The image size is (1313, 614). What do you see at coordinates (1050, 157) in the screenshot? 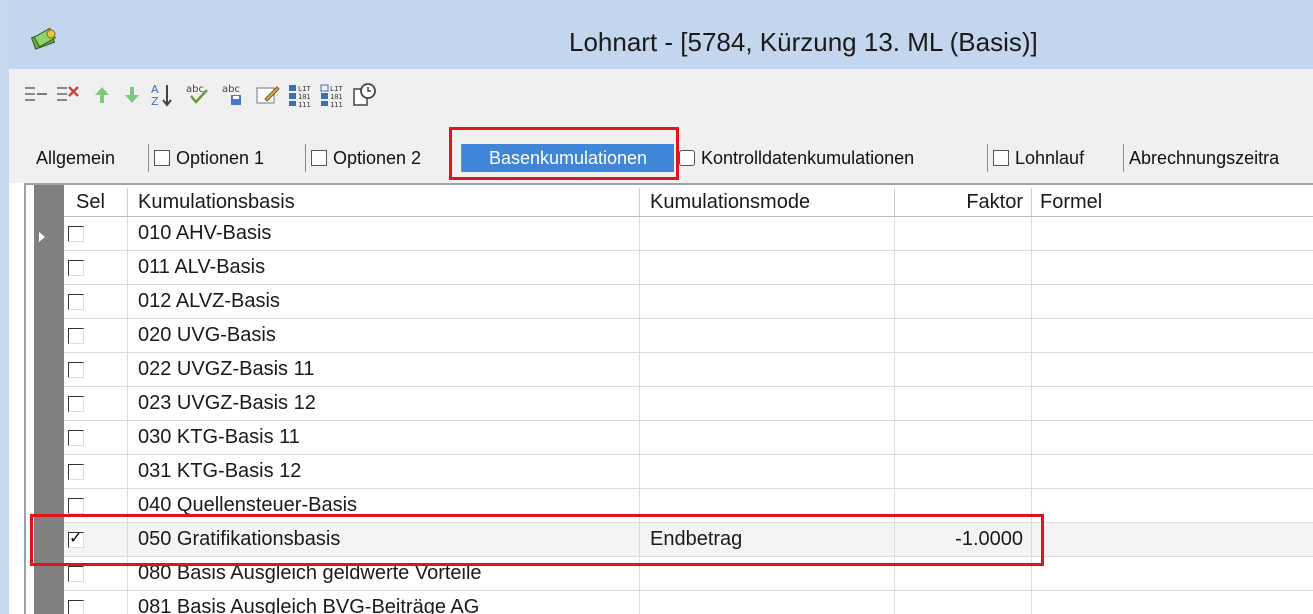
I see `tab-label: Lohnlauf` at bounding box center [1050, 157].